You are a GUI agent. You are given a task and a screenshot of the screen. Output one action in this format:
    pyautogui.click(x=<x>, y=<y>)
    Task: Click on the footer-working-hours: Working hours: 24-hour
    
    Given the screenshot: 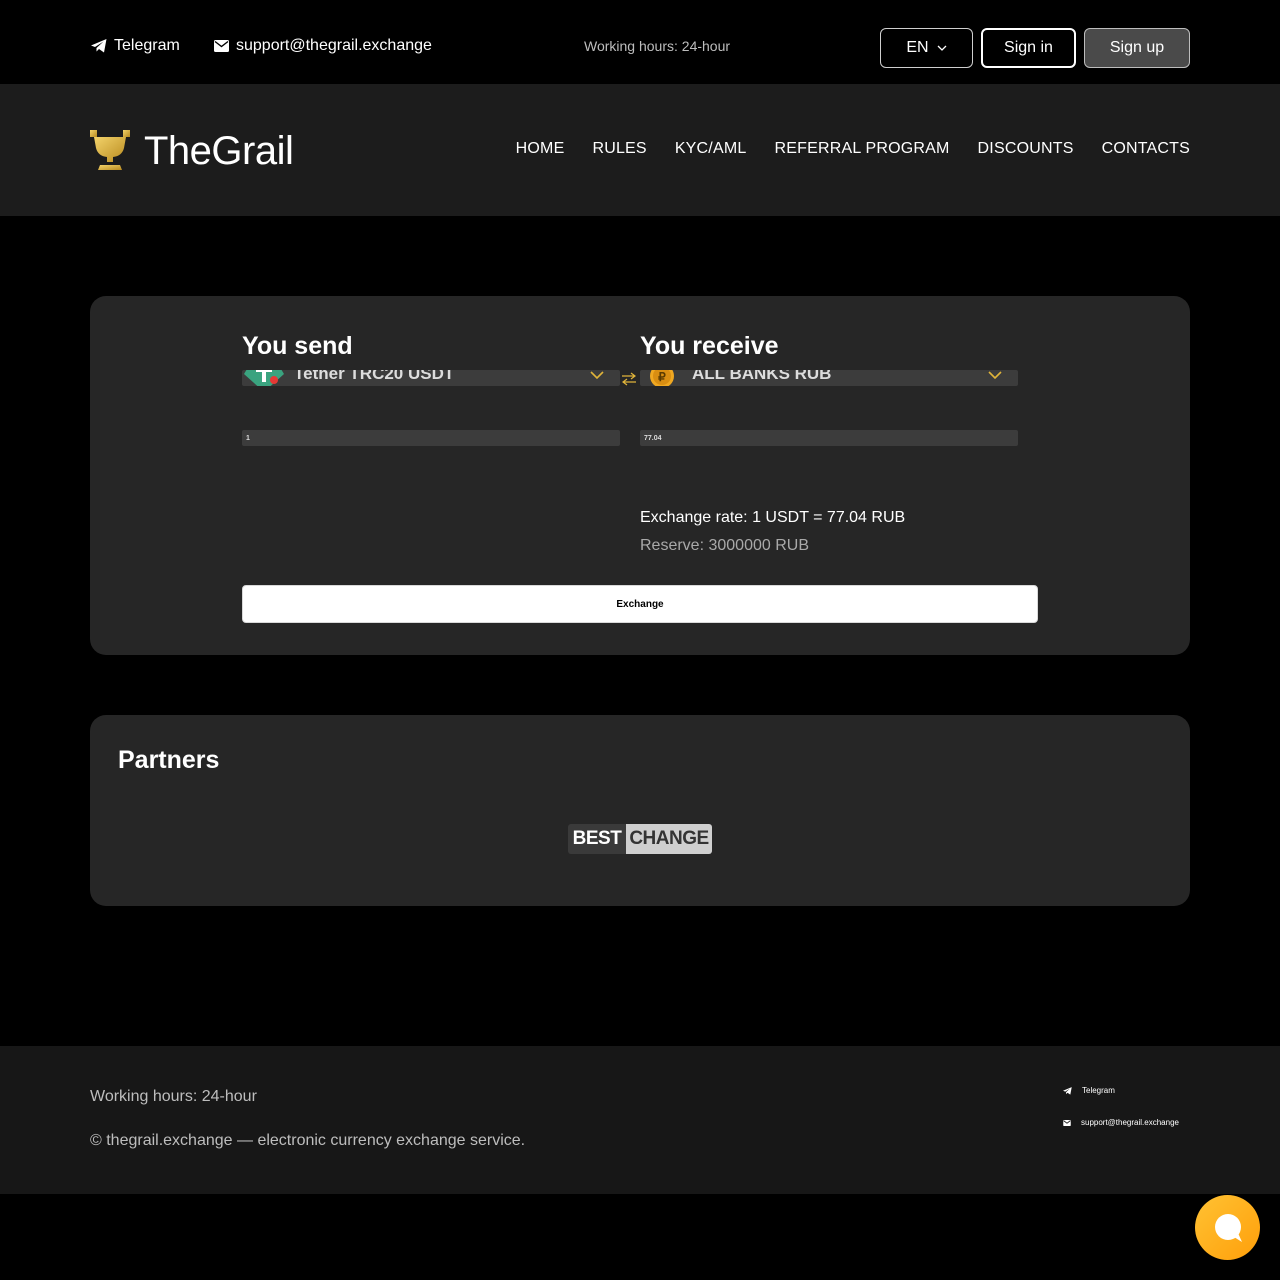 What is the action you would take?
    pyautogui.click(x=173, y=1096)
    